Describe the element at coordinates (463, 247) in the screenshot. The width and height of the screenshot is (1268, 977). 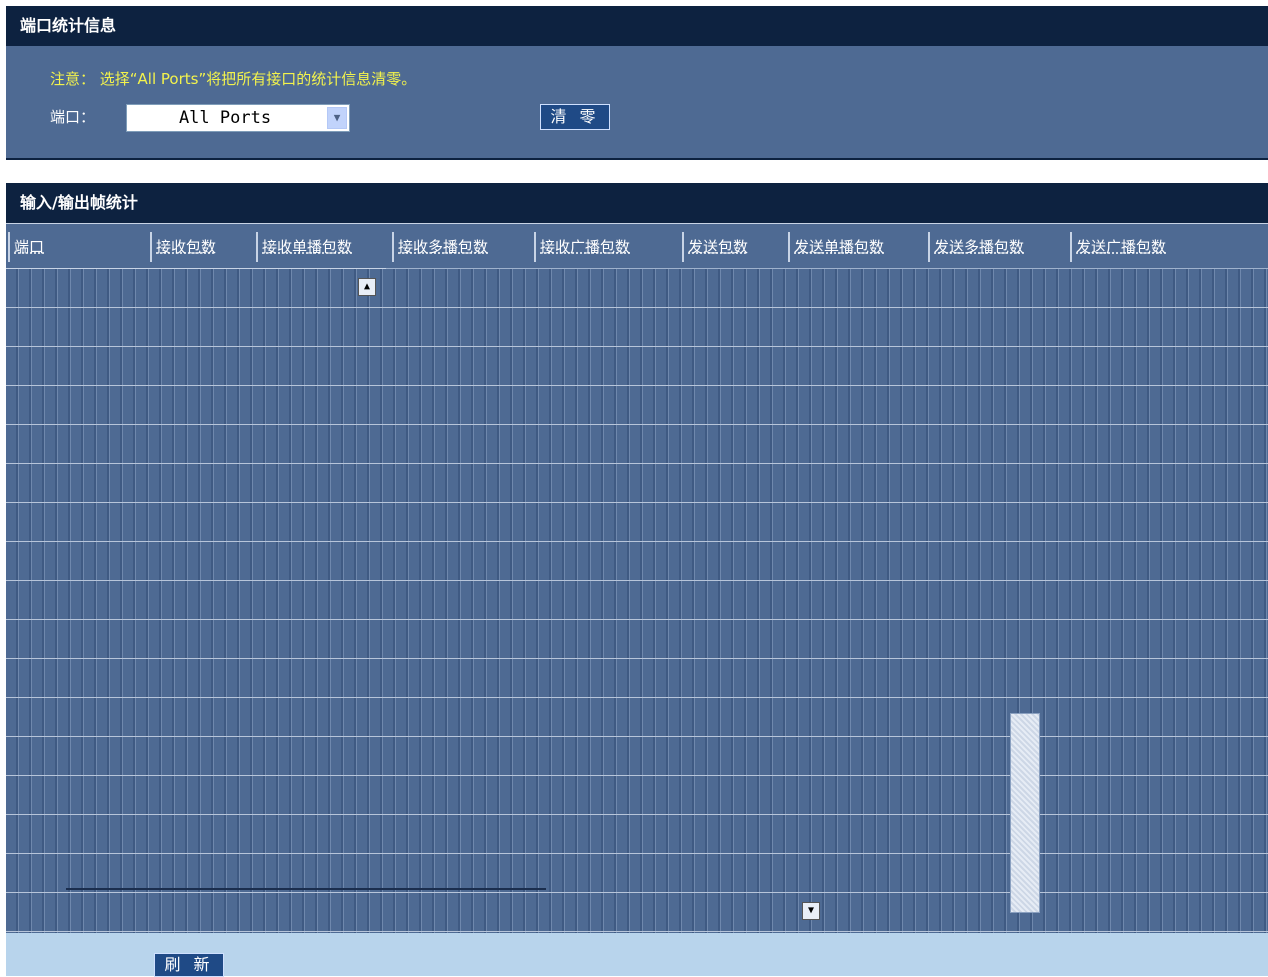
I see `column-header-rx-multicast: 接收多播包数` at that location.